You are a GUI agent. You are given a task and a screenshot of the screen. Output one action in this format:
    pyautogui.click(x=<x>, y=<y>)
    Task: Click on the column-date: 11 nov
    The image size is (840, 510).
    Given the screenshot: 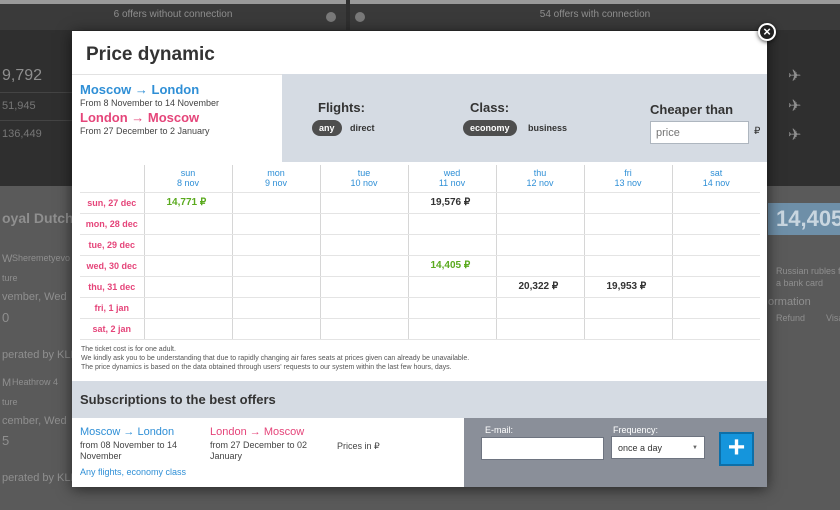 What is the action you would take?
    pyautogui.click(x=452, y=183)
    